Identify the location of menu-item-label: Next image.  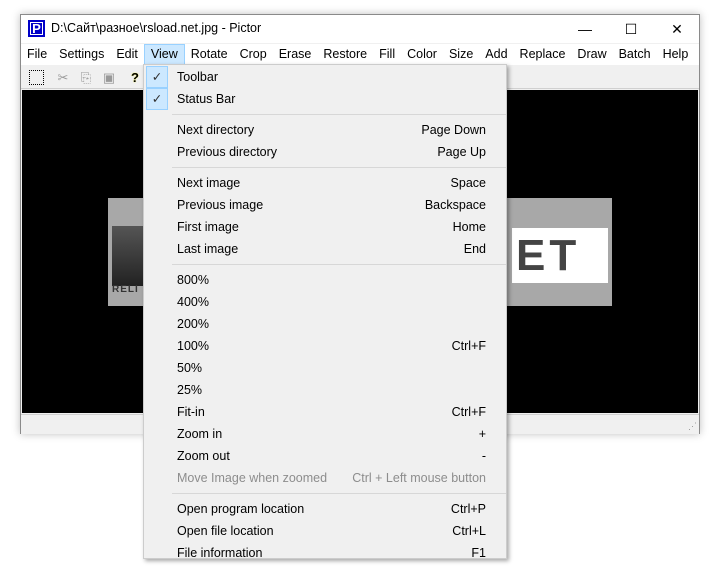
(209, 183).